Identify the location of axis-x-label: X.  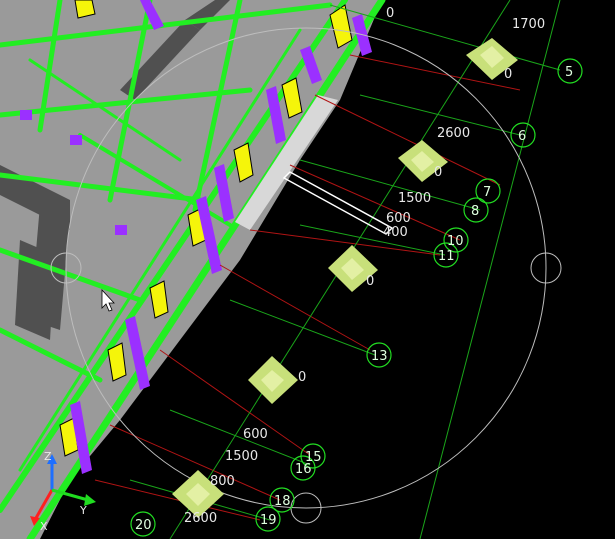
(44, 526).